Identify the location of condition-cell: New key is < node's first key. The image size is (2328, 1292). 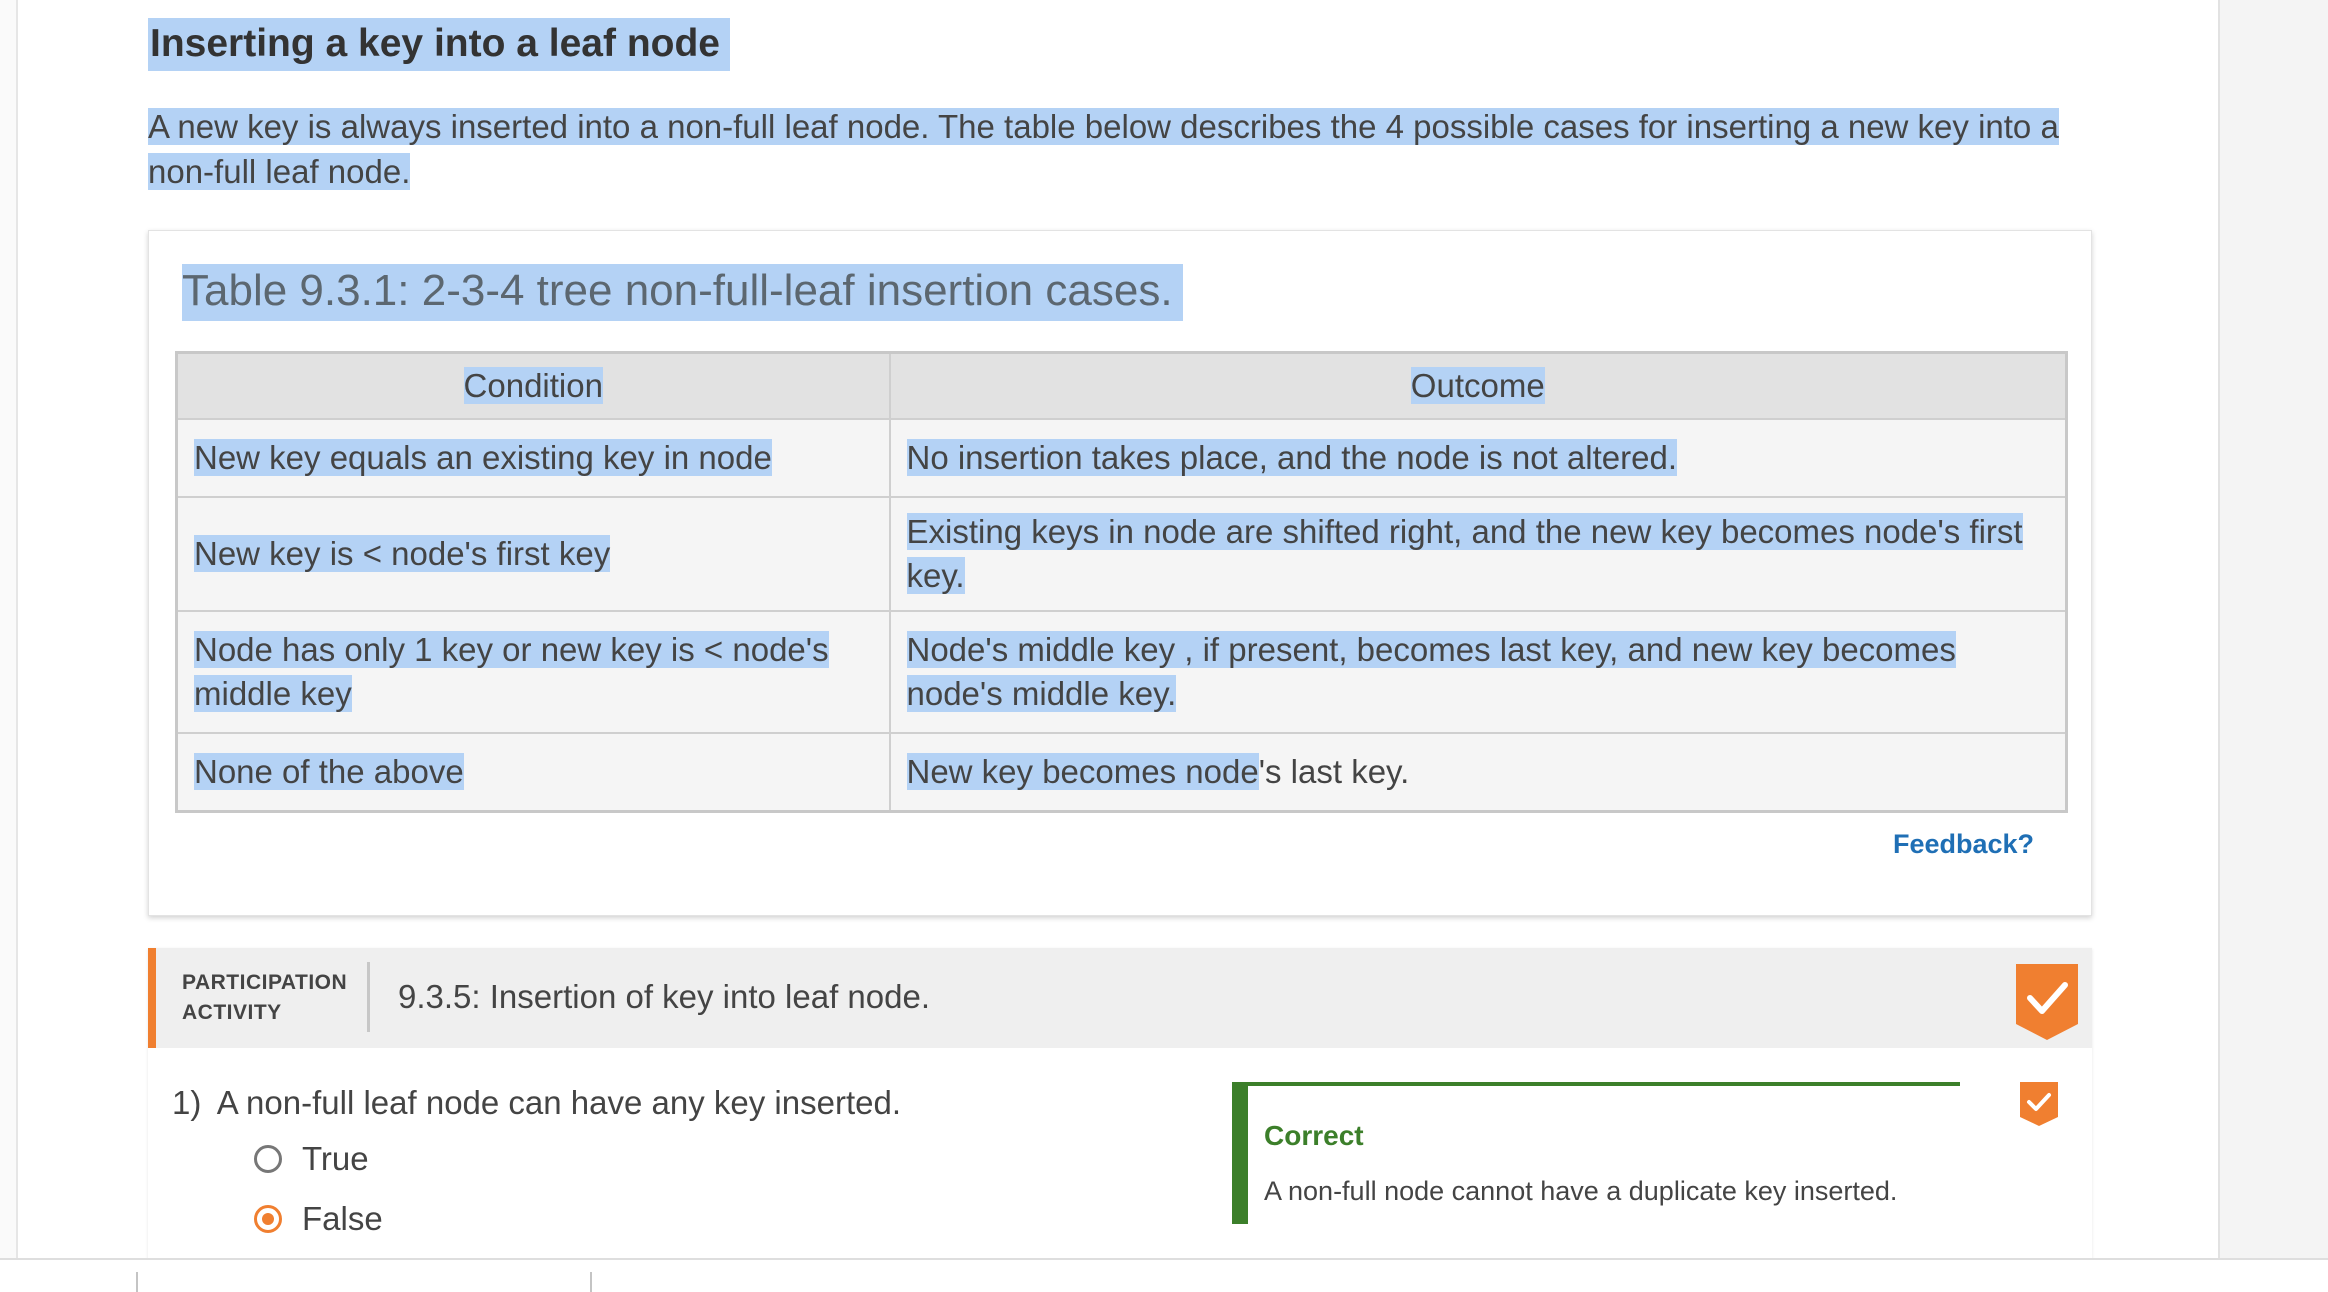
(533, 554).